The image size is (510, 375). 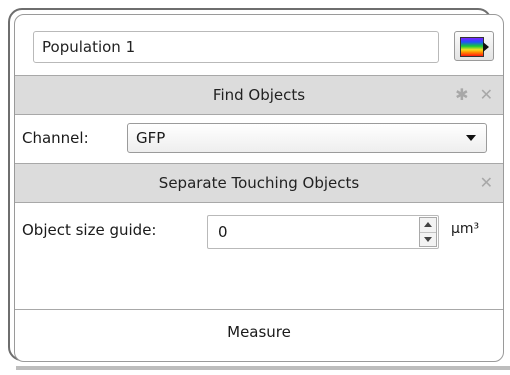 I want to click on separate-touching-header: Separate Touching Objects ✕, so click(x=259, y=183).